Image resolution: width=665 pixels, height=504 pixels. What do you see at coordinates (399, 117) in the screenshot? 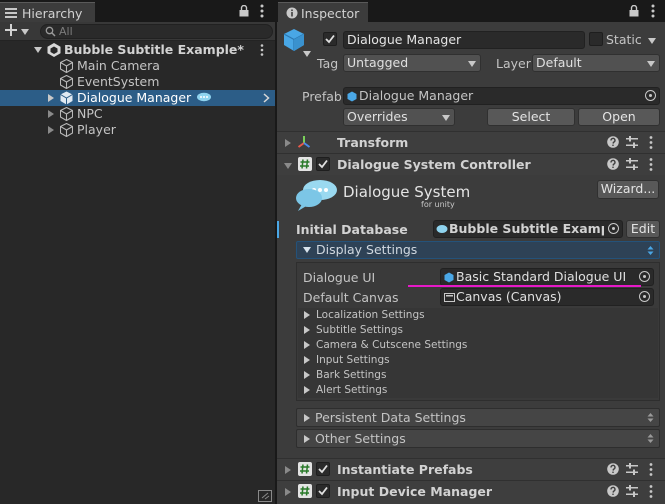
I see `overrides-dropdown: Overrides` at bounding box center [399, 117].